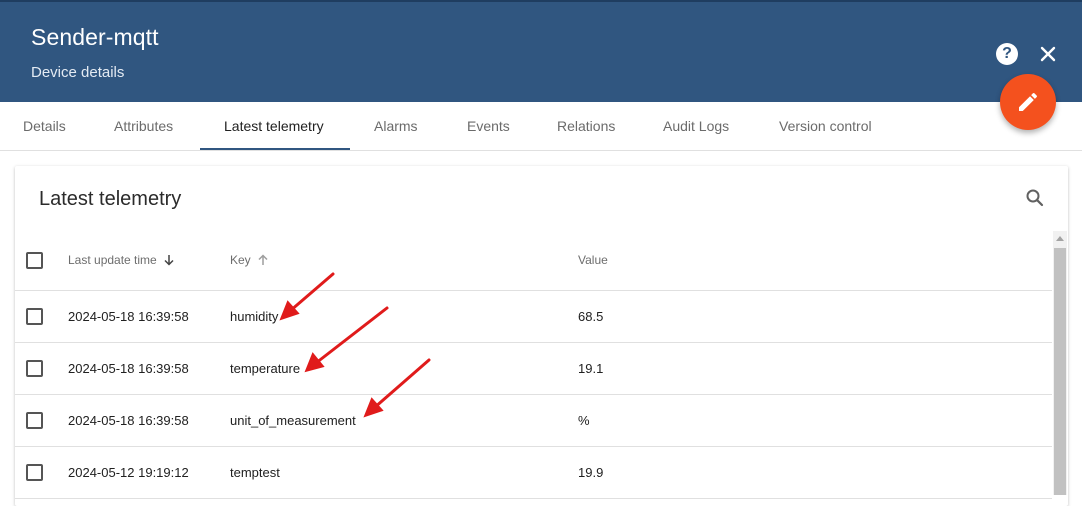 The image size is (1082, 506). I want to click on tab-events: Events, so click(488, 126).